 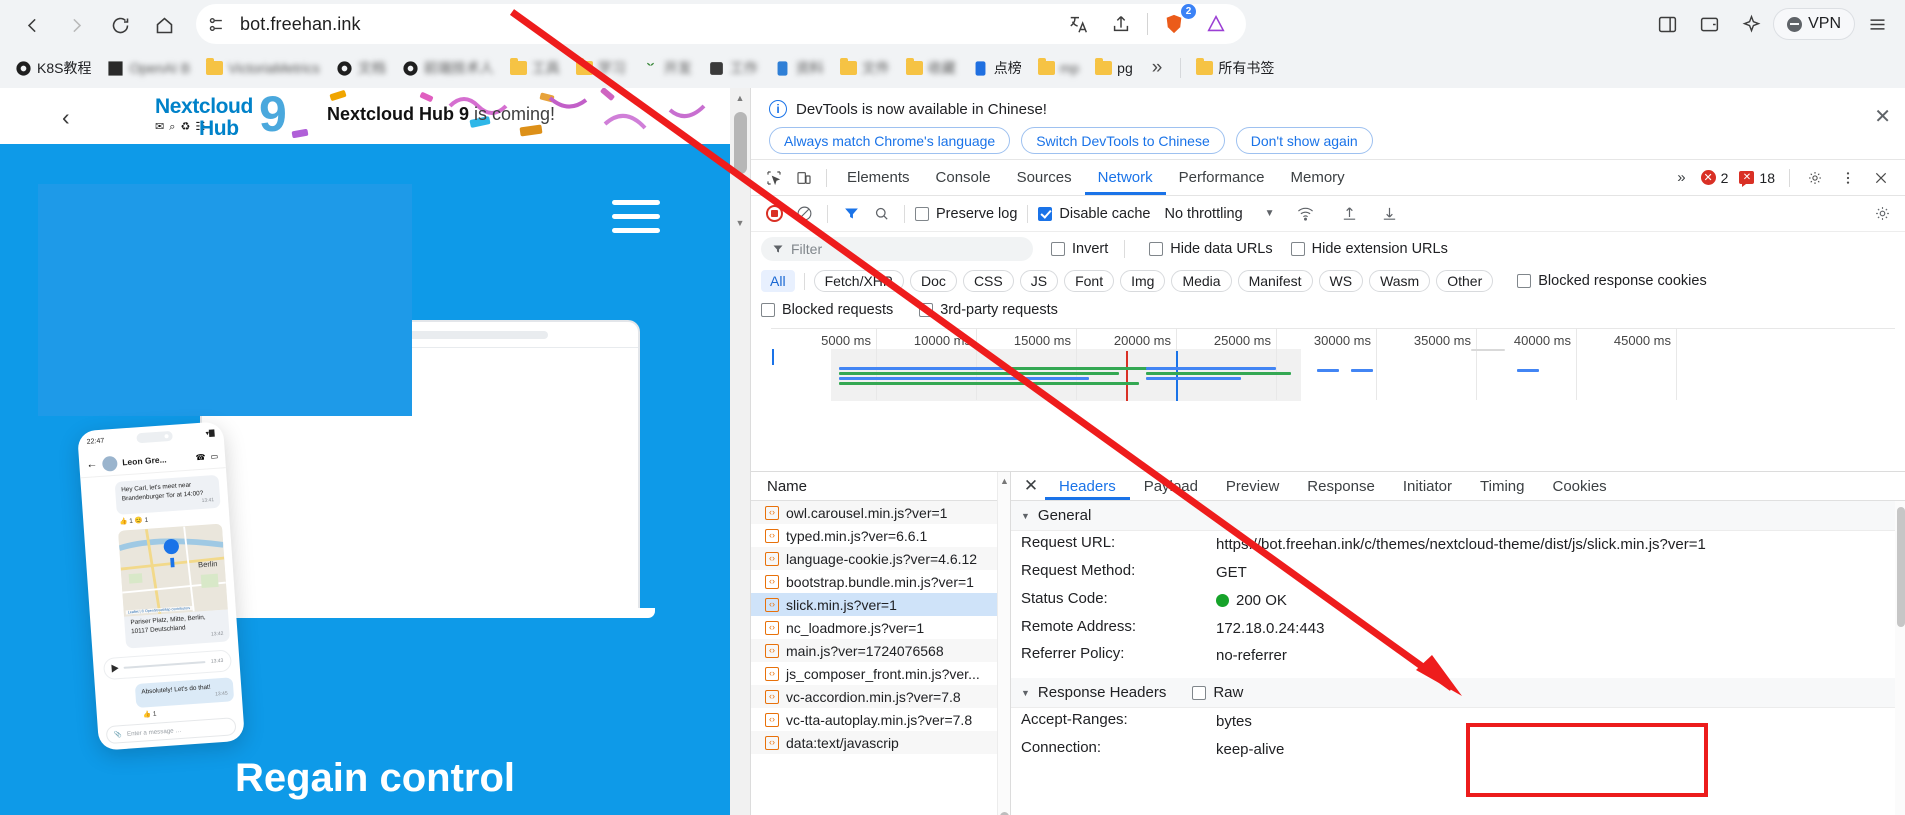 I want to click on bookmark-item: 工作, so click(x=733, y=68).